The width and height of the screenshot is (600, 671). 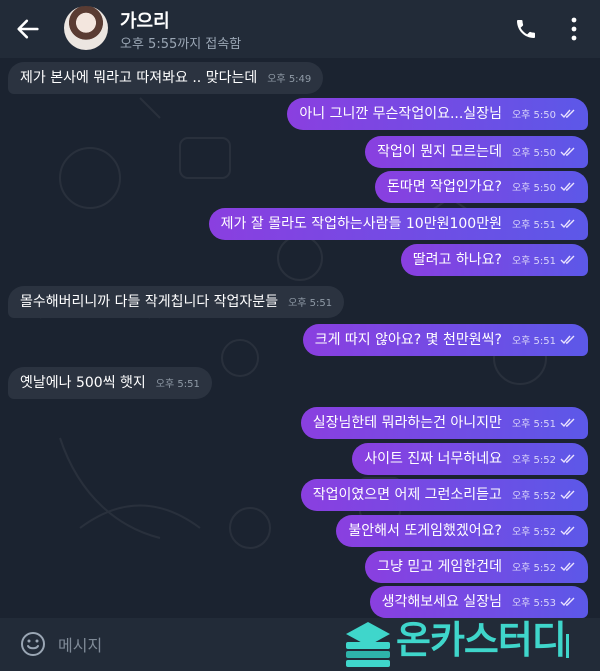 I want to click on back-arrow-icon, so click(x=28, y=29).